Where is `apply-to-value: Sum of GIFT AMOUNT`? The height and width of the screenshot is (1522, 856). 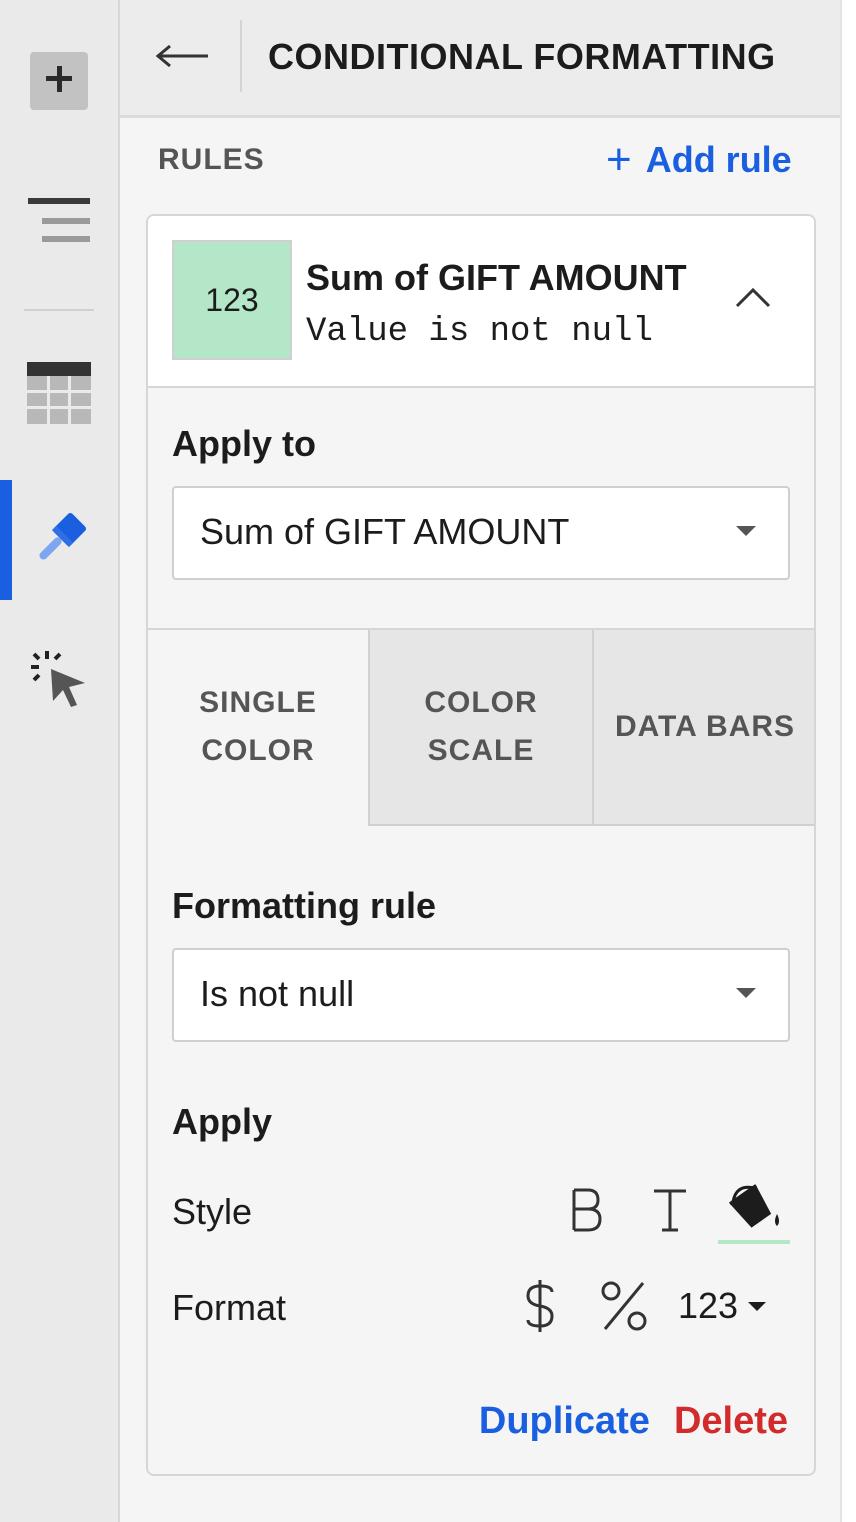
apply-to-value: Sum of GIFT AMOUNT is located at coordinates (385, 531).